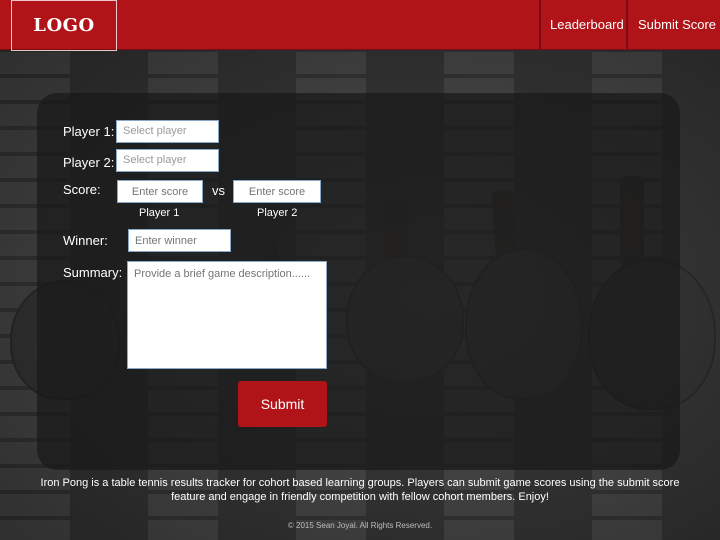  I want to click on submit-button: Submit, so click(282, 404).